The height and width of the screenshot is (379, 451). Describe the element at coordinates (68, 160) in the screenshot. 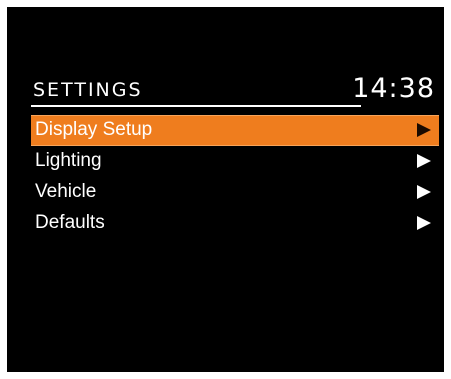

I see `menu-item-label: Lighting` at that location.